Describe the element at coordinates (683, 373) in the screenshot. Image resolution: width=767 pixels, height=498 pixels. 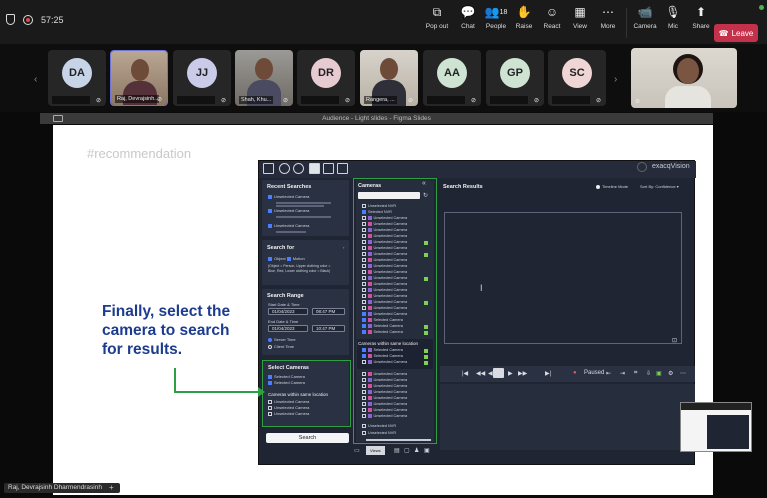
I see `overflow-icon: ⋯` at that location.